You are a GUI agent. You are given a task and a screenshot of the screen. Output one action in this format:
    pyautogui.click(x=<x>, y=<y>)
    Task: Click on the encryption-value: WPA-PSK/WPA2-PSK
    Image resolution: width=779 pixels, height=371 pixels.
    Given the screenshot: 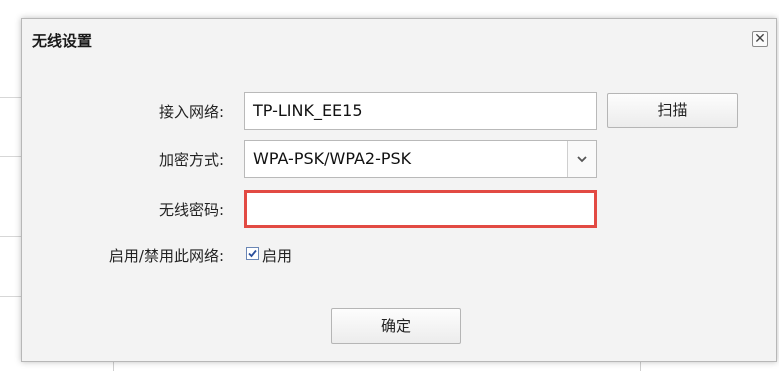 What is the action you would take?
    pyautogui.click(x=332, y=158)
    